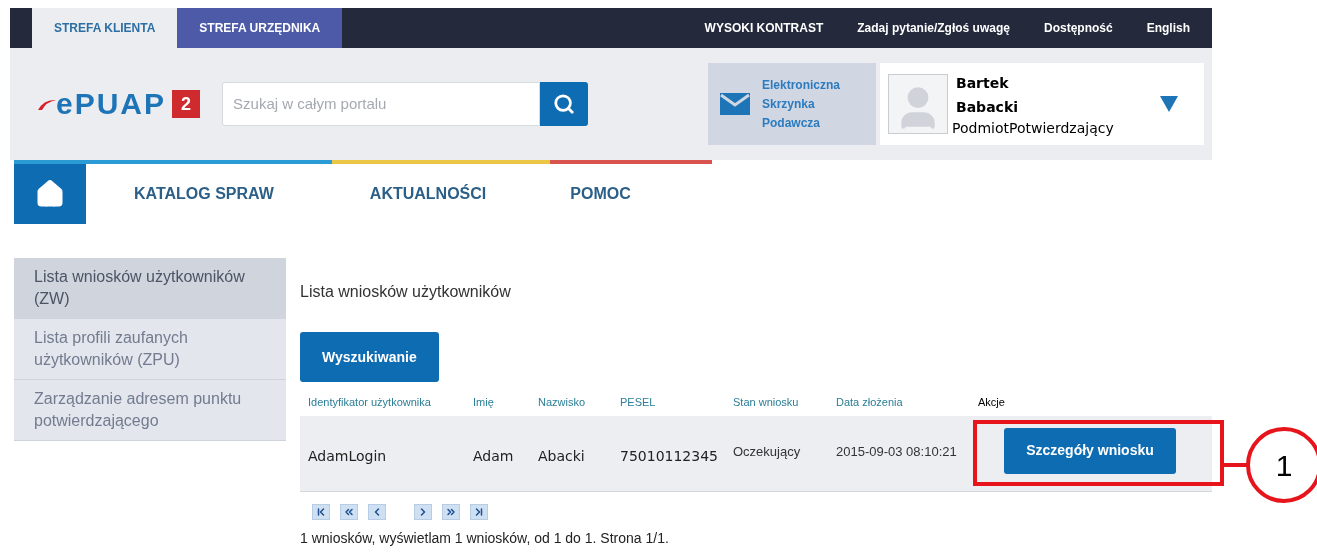  I want to click on column-header: Nazwisko, so click(562, 402).